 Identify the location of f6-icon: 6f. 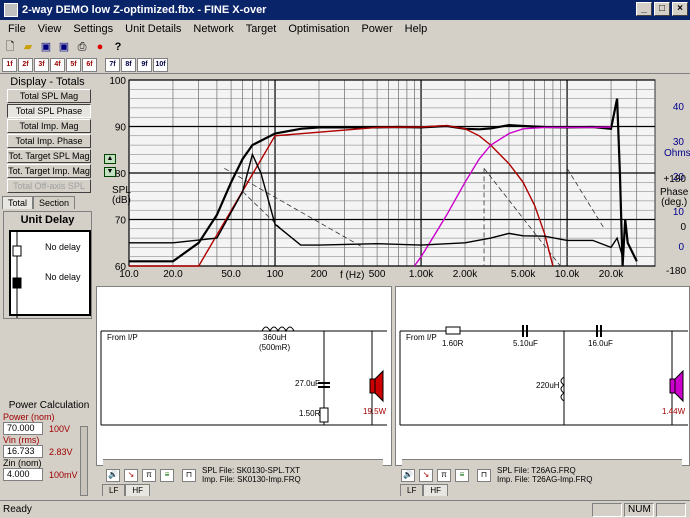
(89, 64).